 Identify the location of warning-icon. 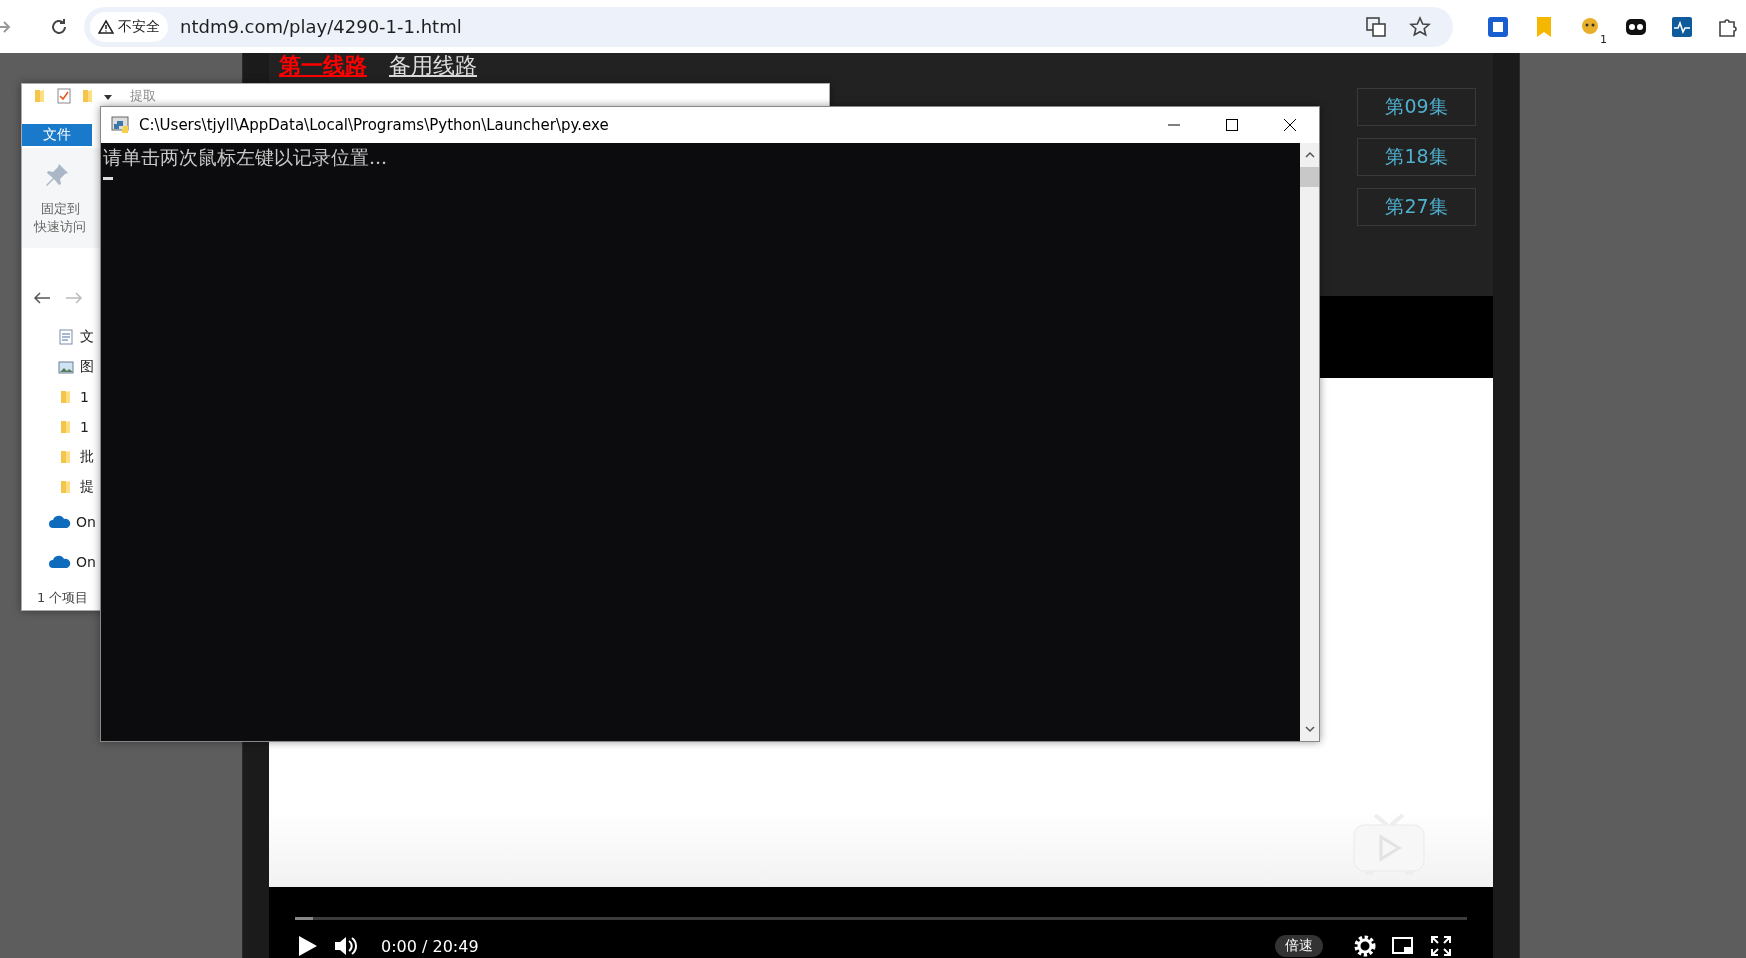
(106, 26).